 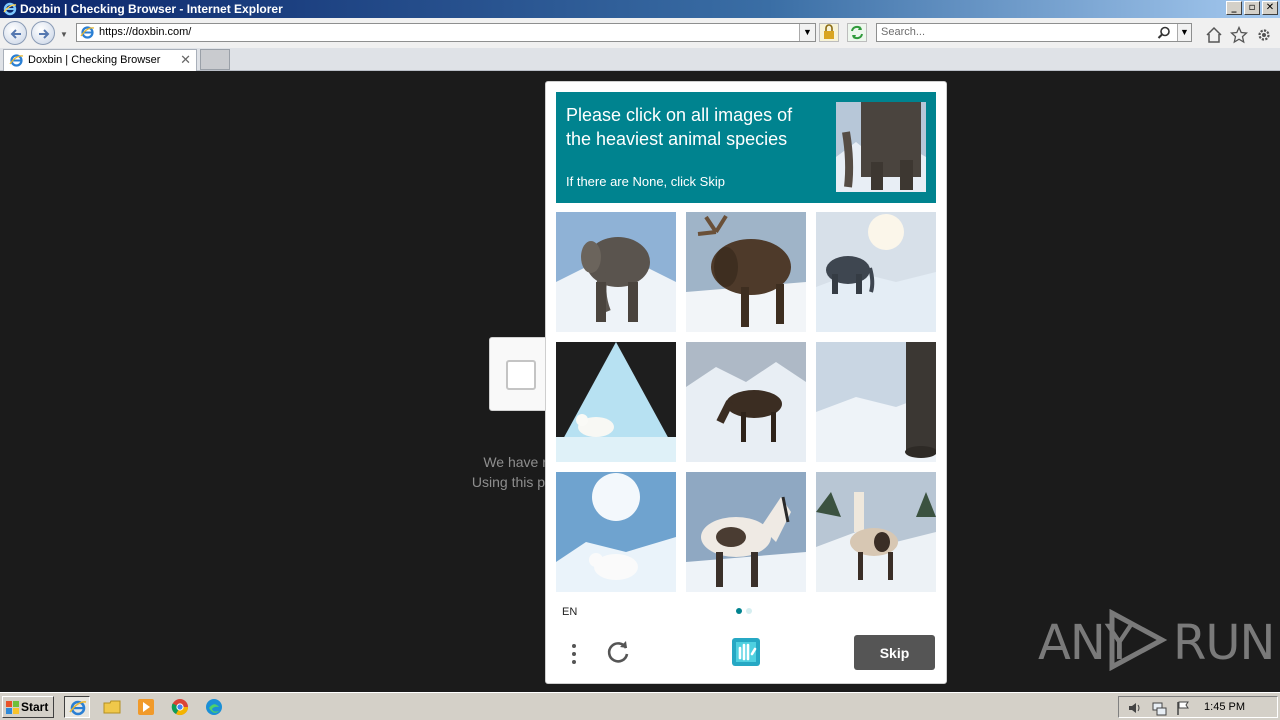 What do you see at coordinates (739, 611) in the screenshot?
I see `page-dot-active` at bounding box center [739, 611].